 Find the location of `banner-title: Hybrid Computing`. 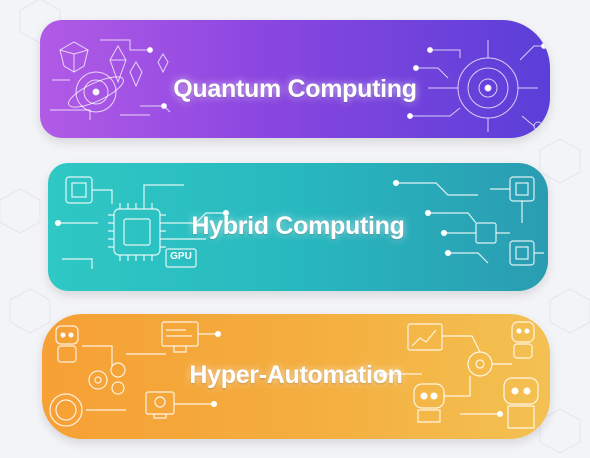

banner-title: Hybrid Computing is located at coordinates (298, 226).